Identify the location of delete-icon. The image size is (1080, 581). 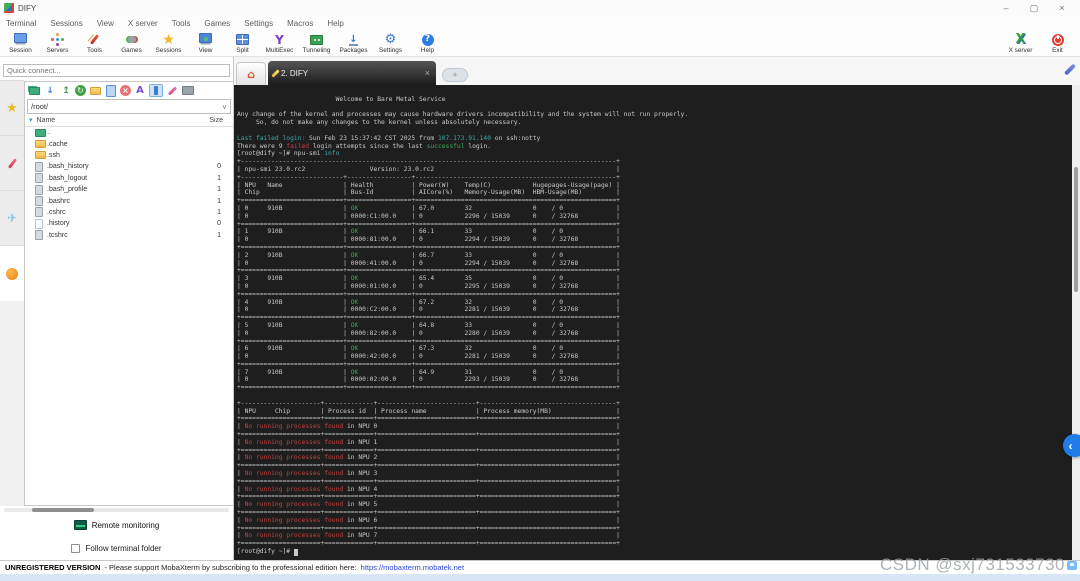
(125, 90).